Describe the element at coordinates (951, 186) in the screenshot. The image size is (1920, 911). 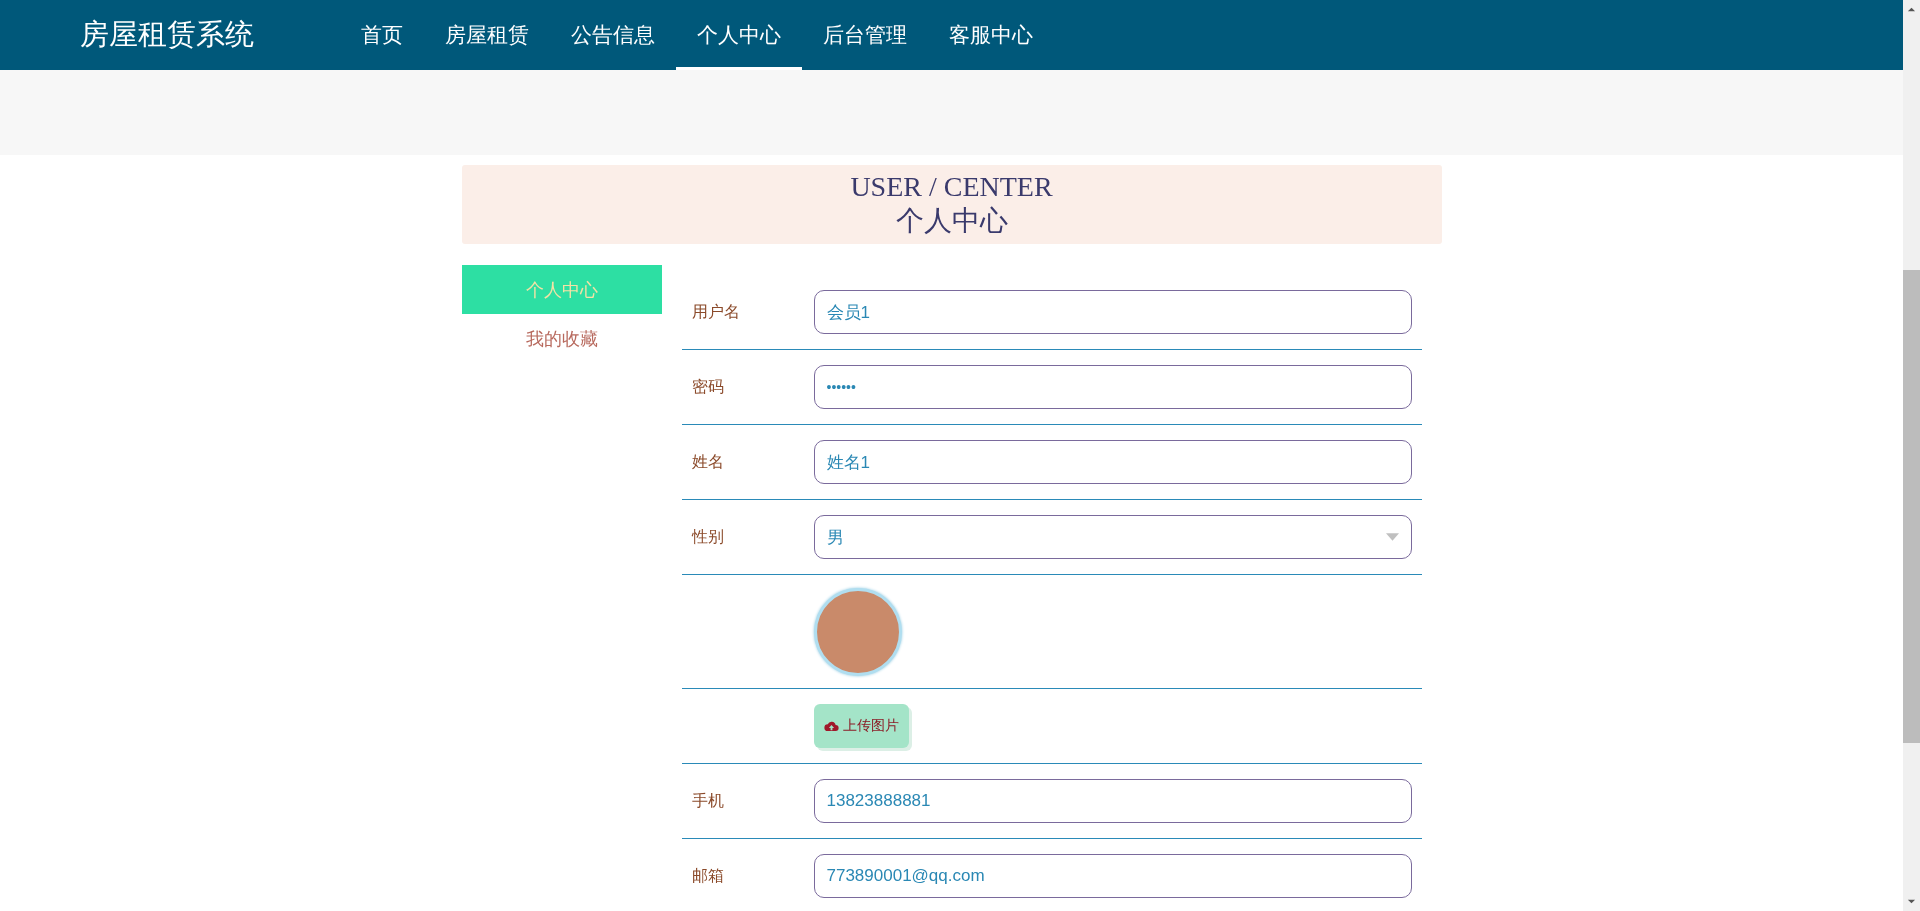
I see `banner-title: USER / CENTER` at that location.